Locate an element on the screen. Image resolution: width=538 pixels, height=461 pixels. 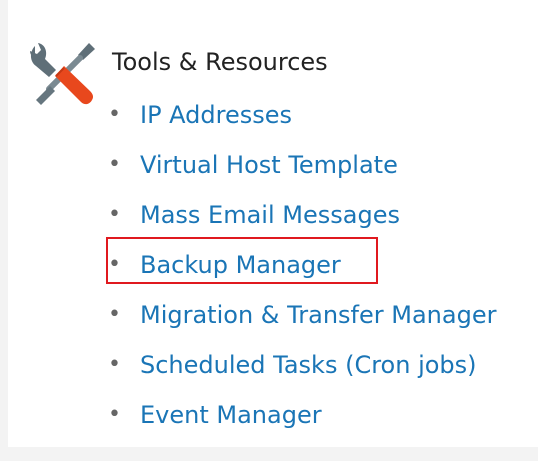
mass-email-messages-link: Mass Email Messages is located at coordinates (270, 215).